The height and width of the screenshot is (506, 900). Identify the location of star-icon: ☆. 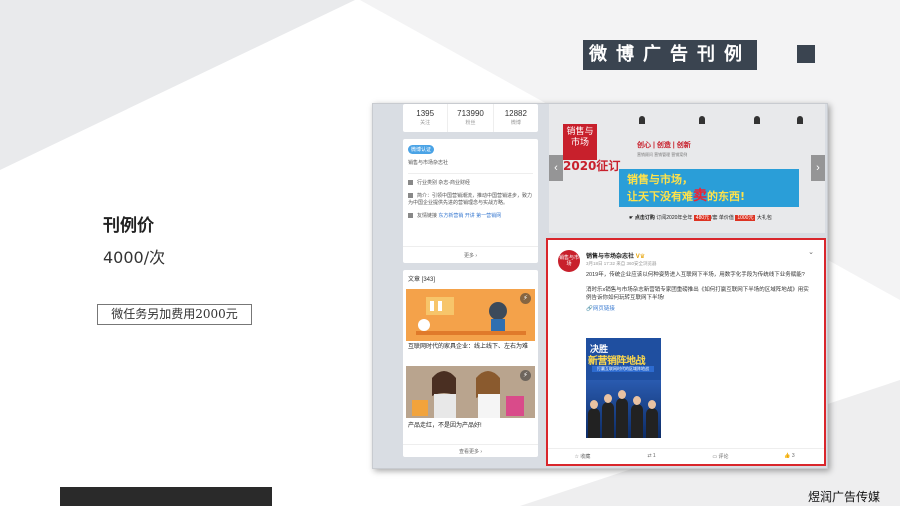
(577, 457).